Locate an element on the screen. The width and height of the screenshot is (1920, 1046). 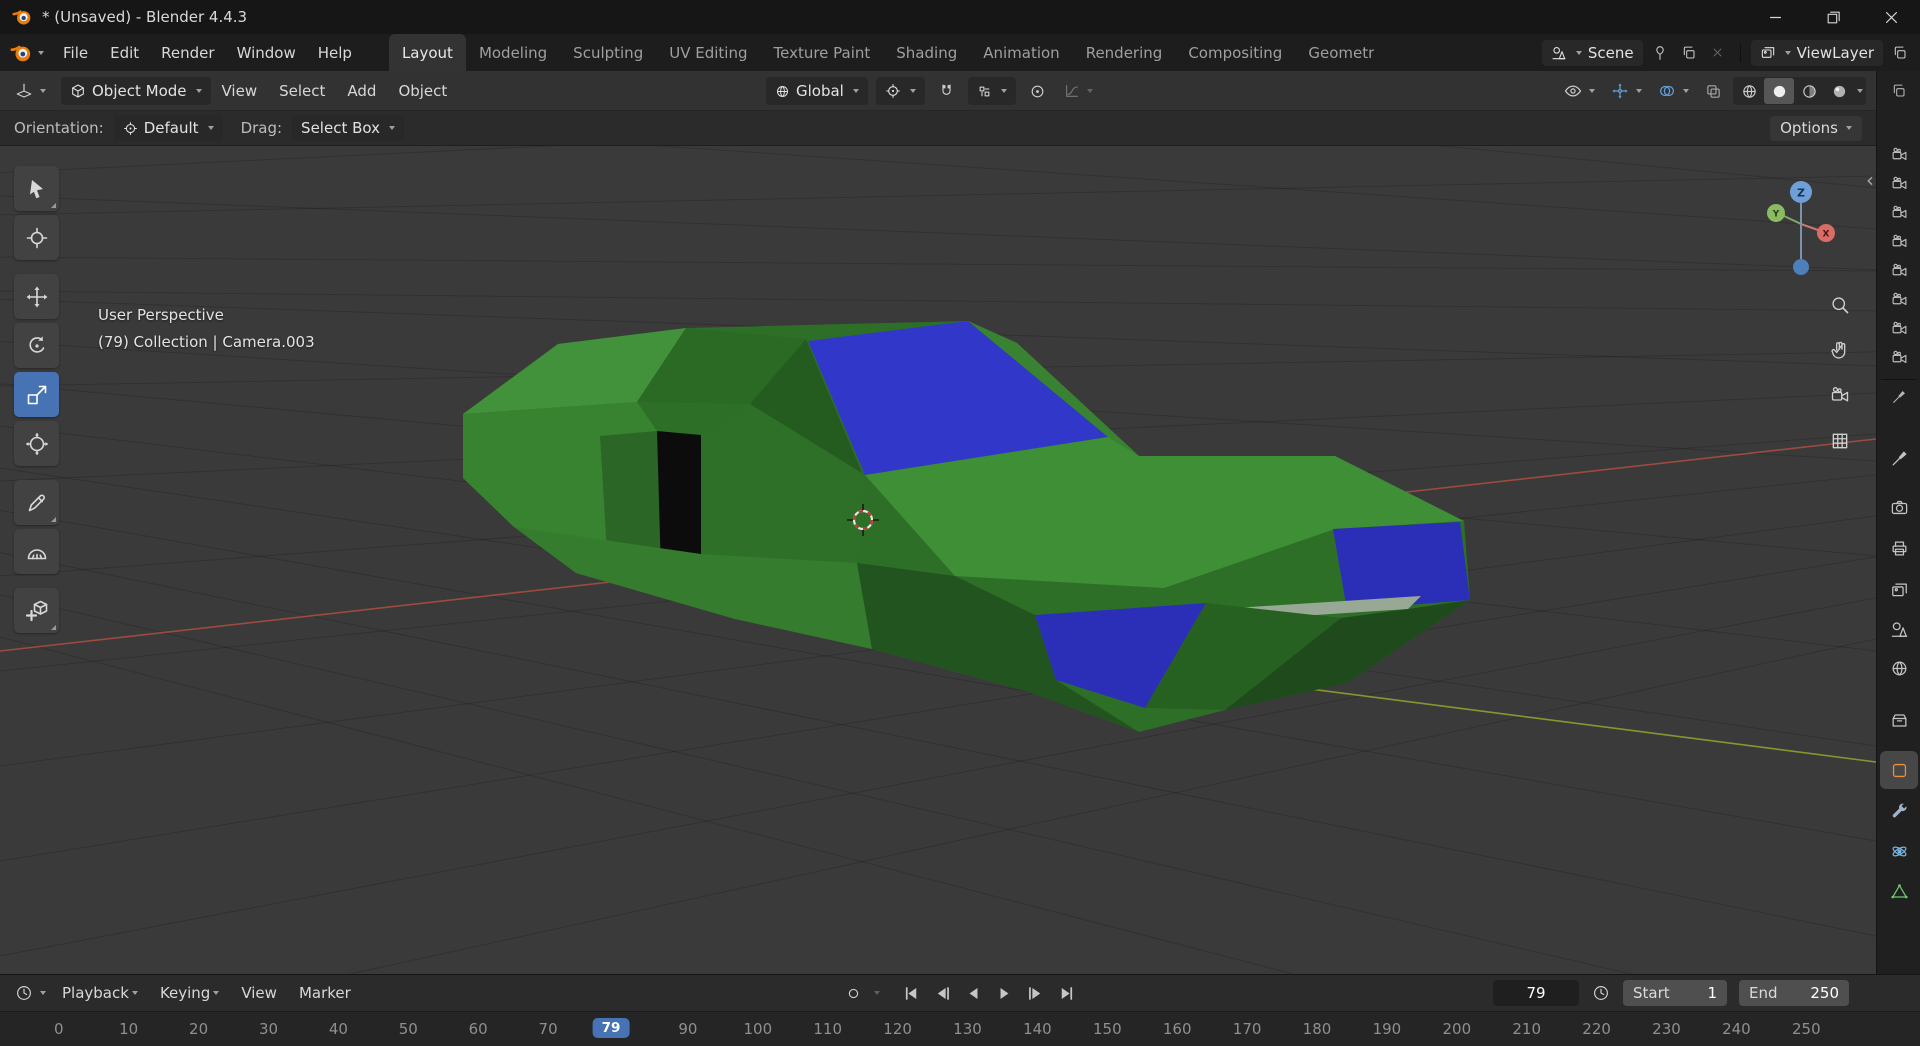
properties-tab-collection is located at coordinates (1899, 720).